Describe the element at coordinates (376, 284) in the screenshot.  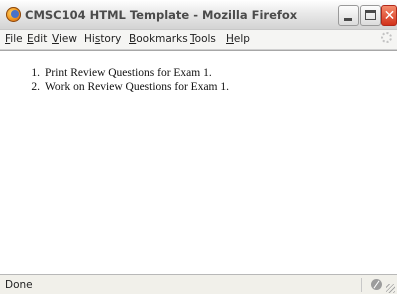
I see `security-status-icon` at that location.